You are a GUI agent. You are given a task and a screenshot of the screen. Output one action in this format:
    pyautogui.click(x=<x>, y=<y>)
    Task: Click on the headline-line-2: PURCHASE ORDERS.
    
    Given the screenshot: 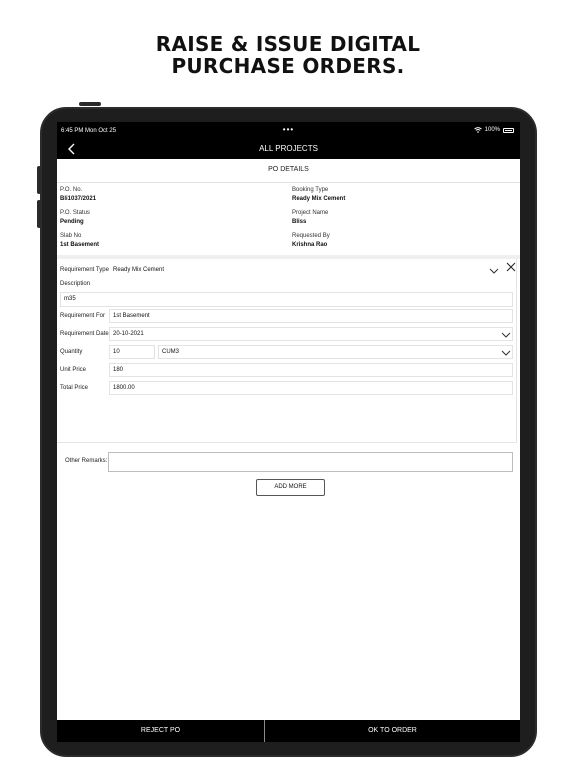 What is the action you would take?
    pyautogui.click(x=288, y=66)
    